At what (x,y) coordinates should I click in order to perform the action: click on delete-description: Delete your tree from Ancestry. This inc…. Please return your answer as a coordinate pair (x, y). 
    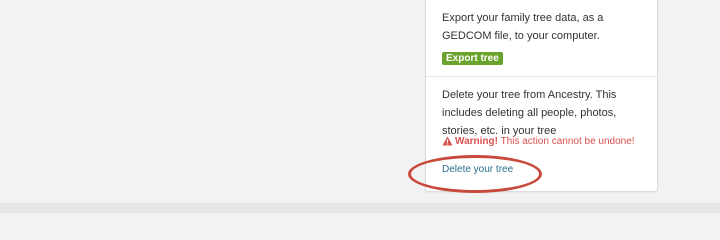
    Looking at the image, I should click on (529, 113).